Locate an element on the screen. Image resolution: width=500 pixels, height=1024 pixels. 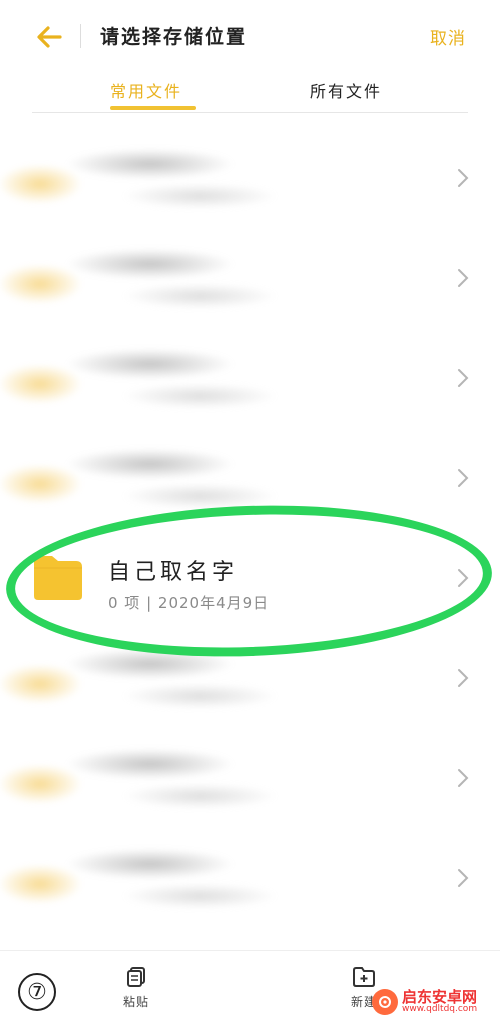
list-item-custom-folder: 自己取名字 0 项 | 2020年4月9日 is located at coordinates (250, 578).